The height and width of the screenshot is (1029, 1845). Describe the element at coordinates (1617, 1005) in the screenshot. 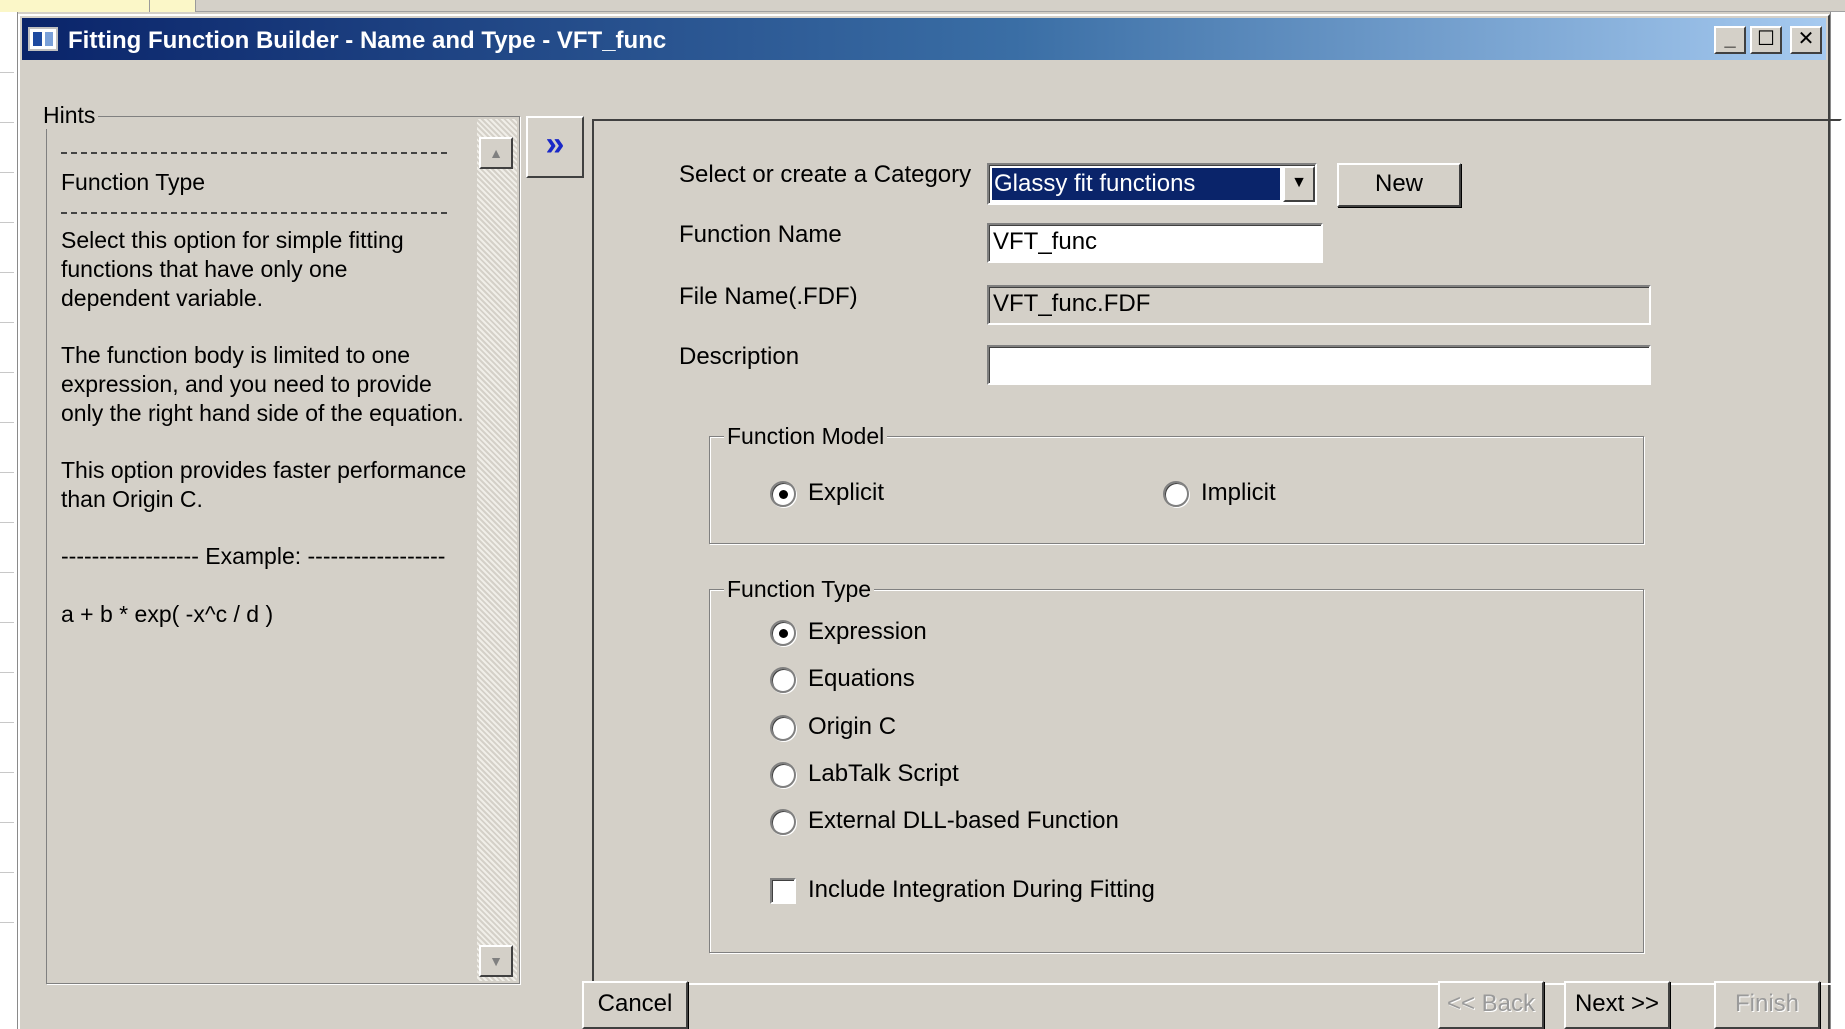

I see `next-button: Next >>` at that location.